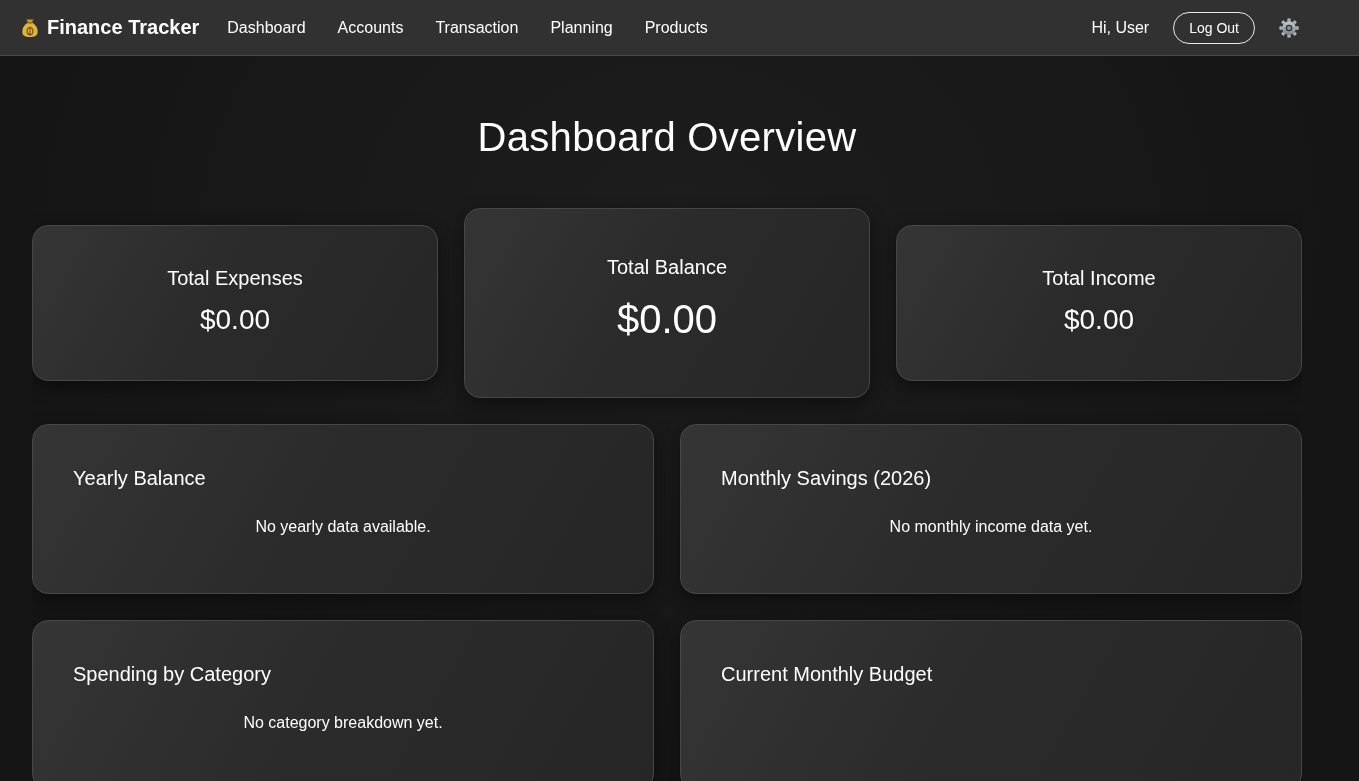  What do you see at coordinates (172, 674) in the screenshot?
I see `panel-title: Spending by Category` at bounding box center [172, 674].